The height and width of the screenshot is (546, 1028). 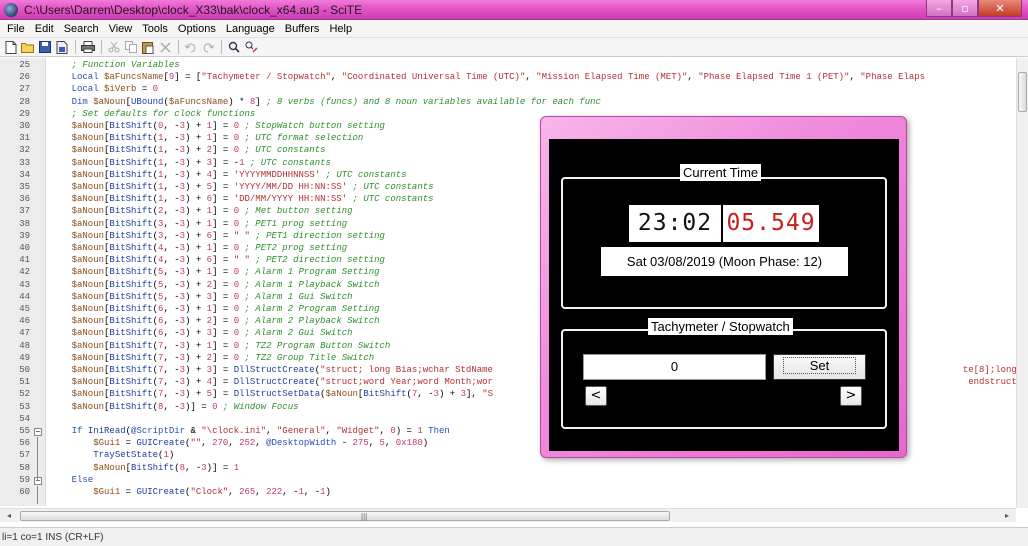 I want to click on redo-icon, so click(x=208, y=47).